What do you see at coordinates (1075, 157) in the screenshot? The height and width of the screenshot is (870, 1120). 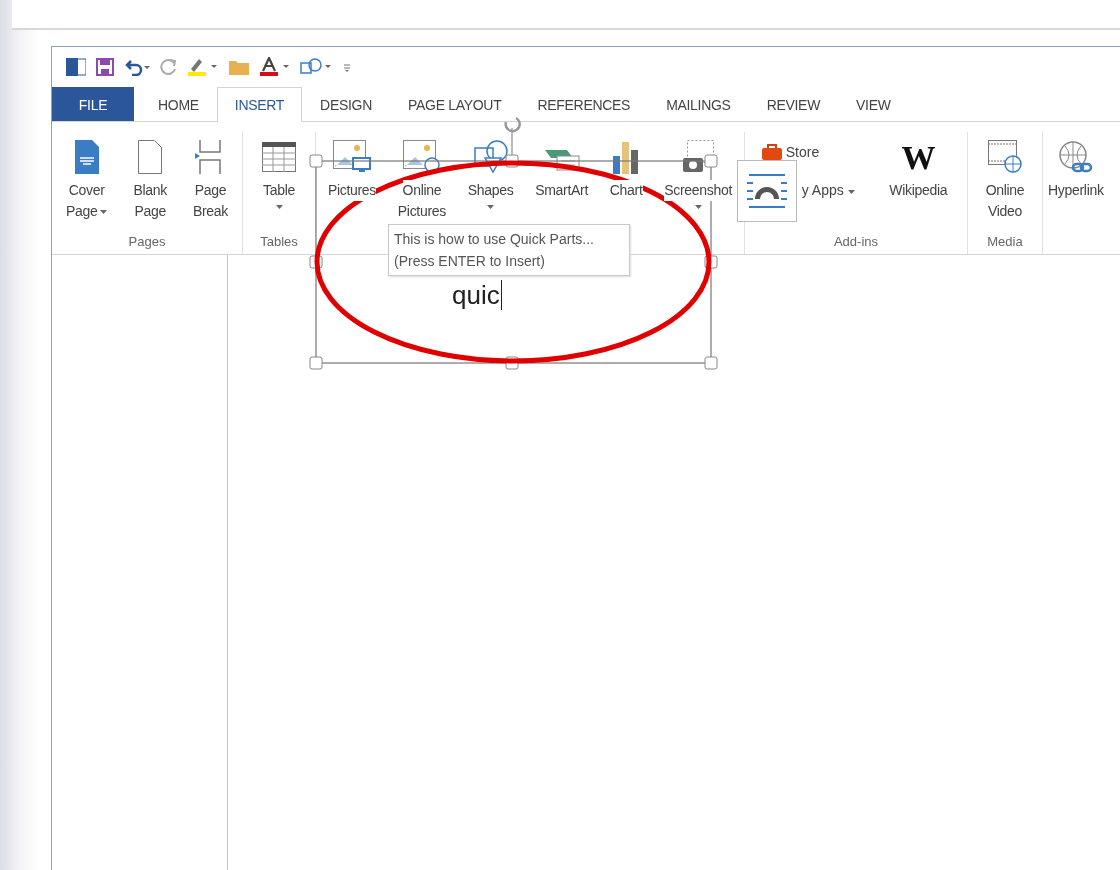 I see `hyperlink-icon` at bounding box center [1075, 157].